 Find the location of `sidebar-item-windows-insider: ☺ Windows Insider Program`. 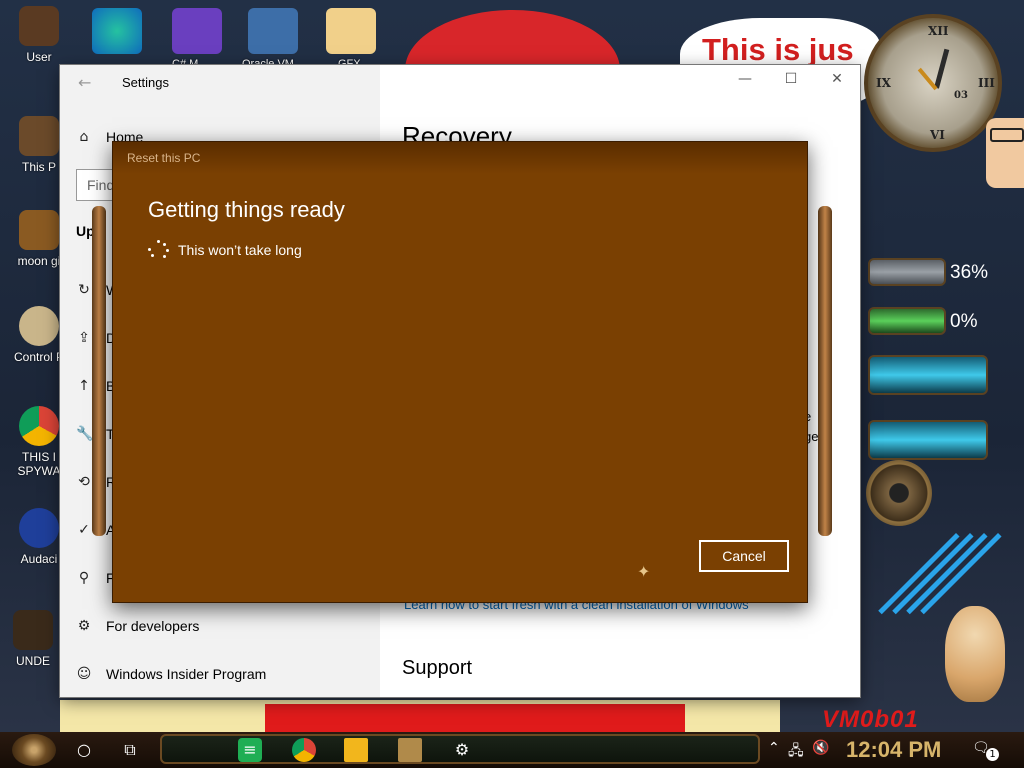

sidebar-item-windows-insider: ☺ Windows Insider Program is located at coordinates (171, 674).